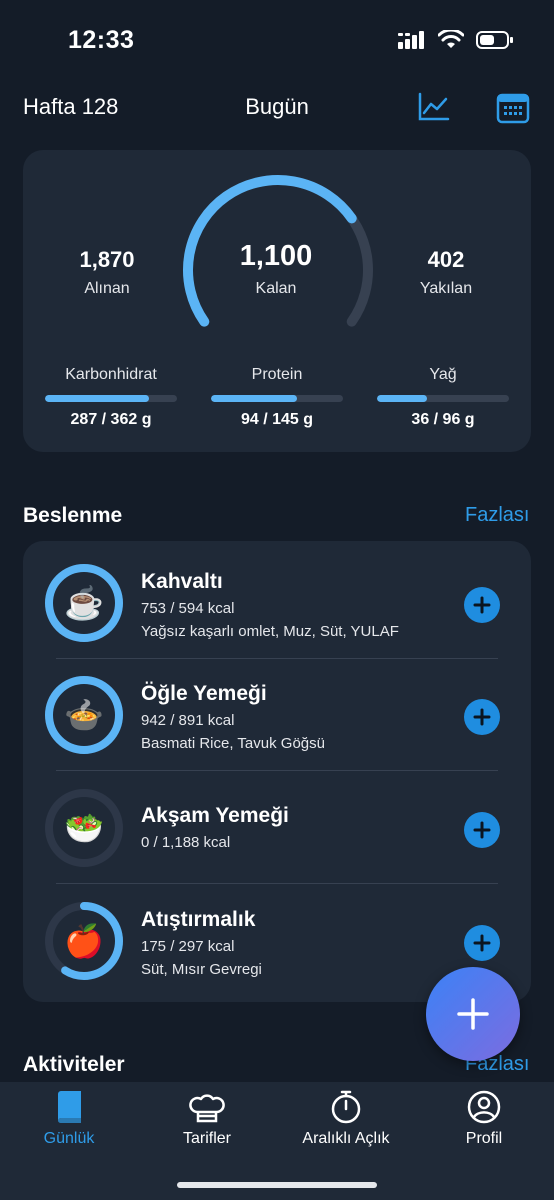 The height and width of the screenshot is (1200, 554). I want to click on battery-icon, so click(494, 40).